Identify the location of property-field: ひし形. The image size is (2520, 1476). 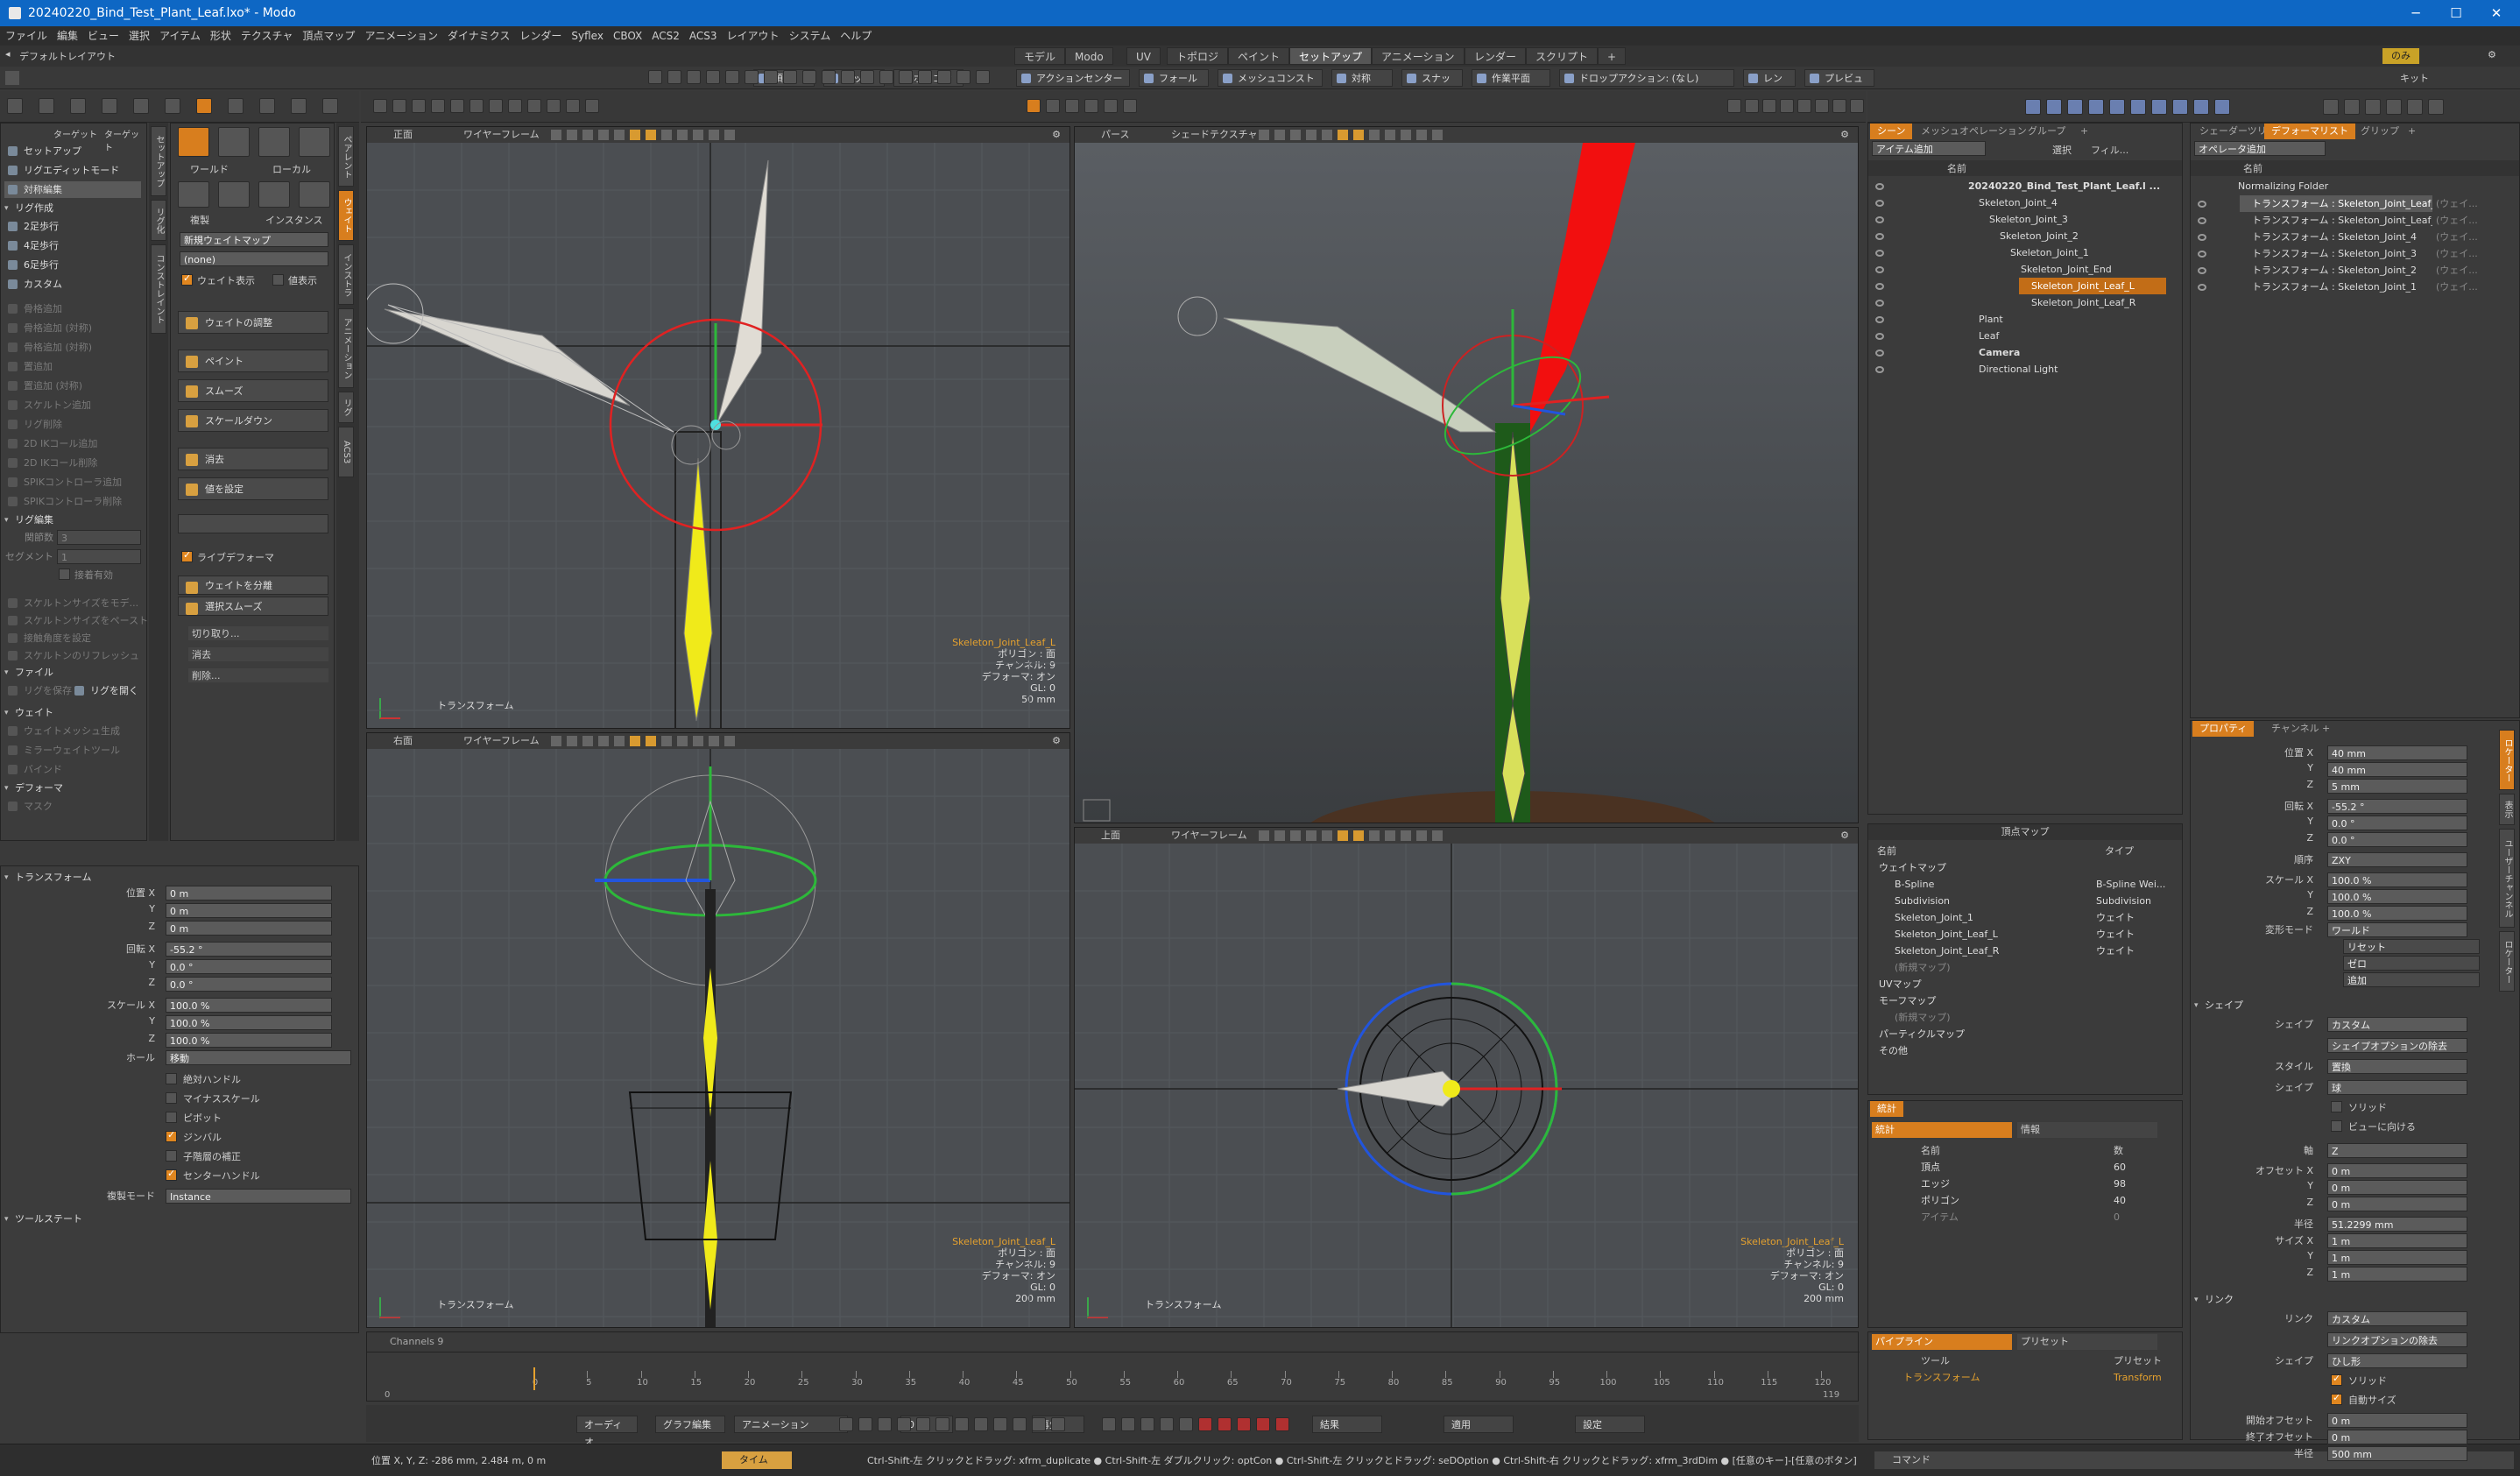
(2397, 1361).